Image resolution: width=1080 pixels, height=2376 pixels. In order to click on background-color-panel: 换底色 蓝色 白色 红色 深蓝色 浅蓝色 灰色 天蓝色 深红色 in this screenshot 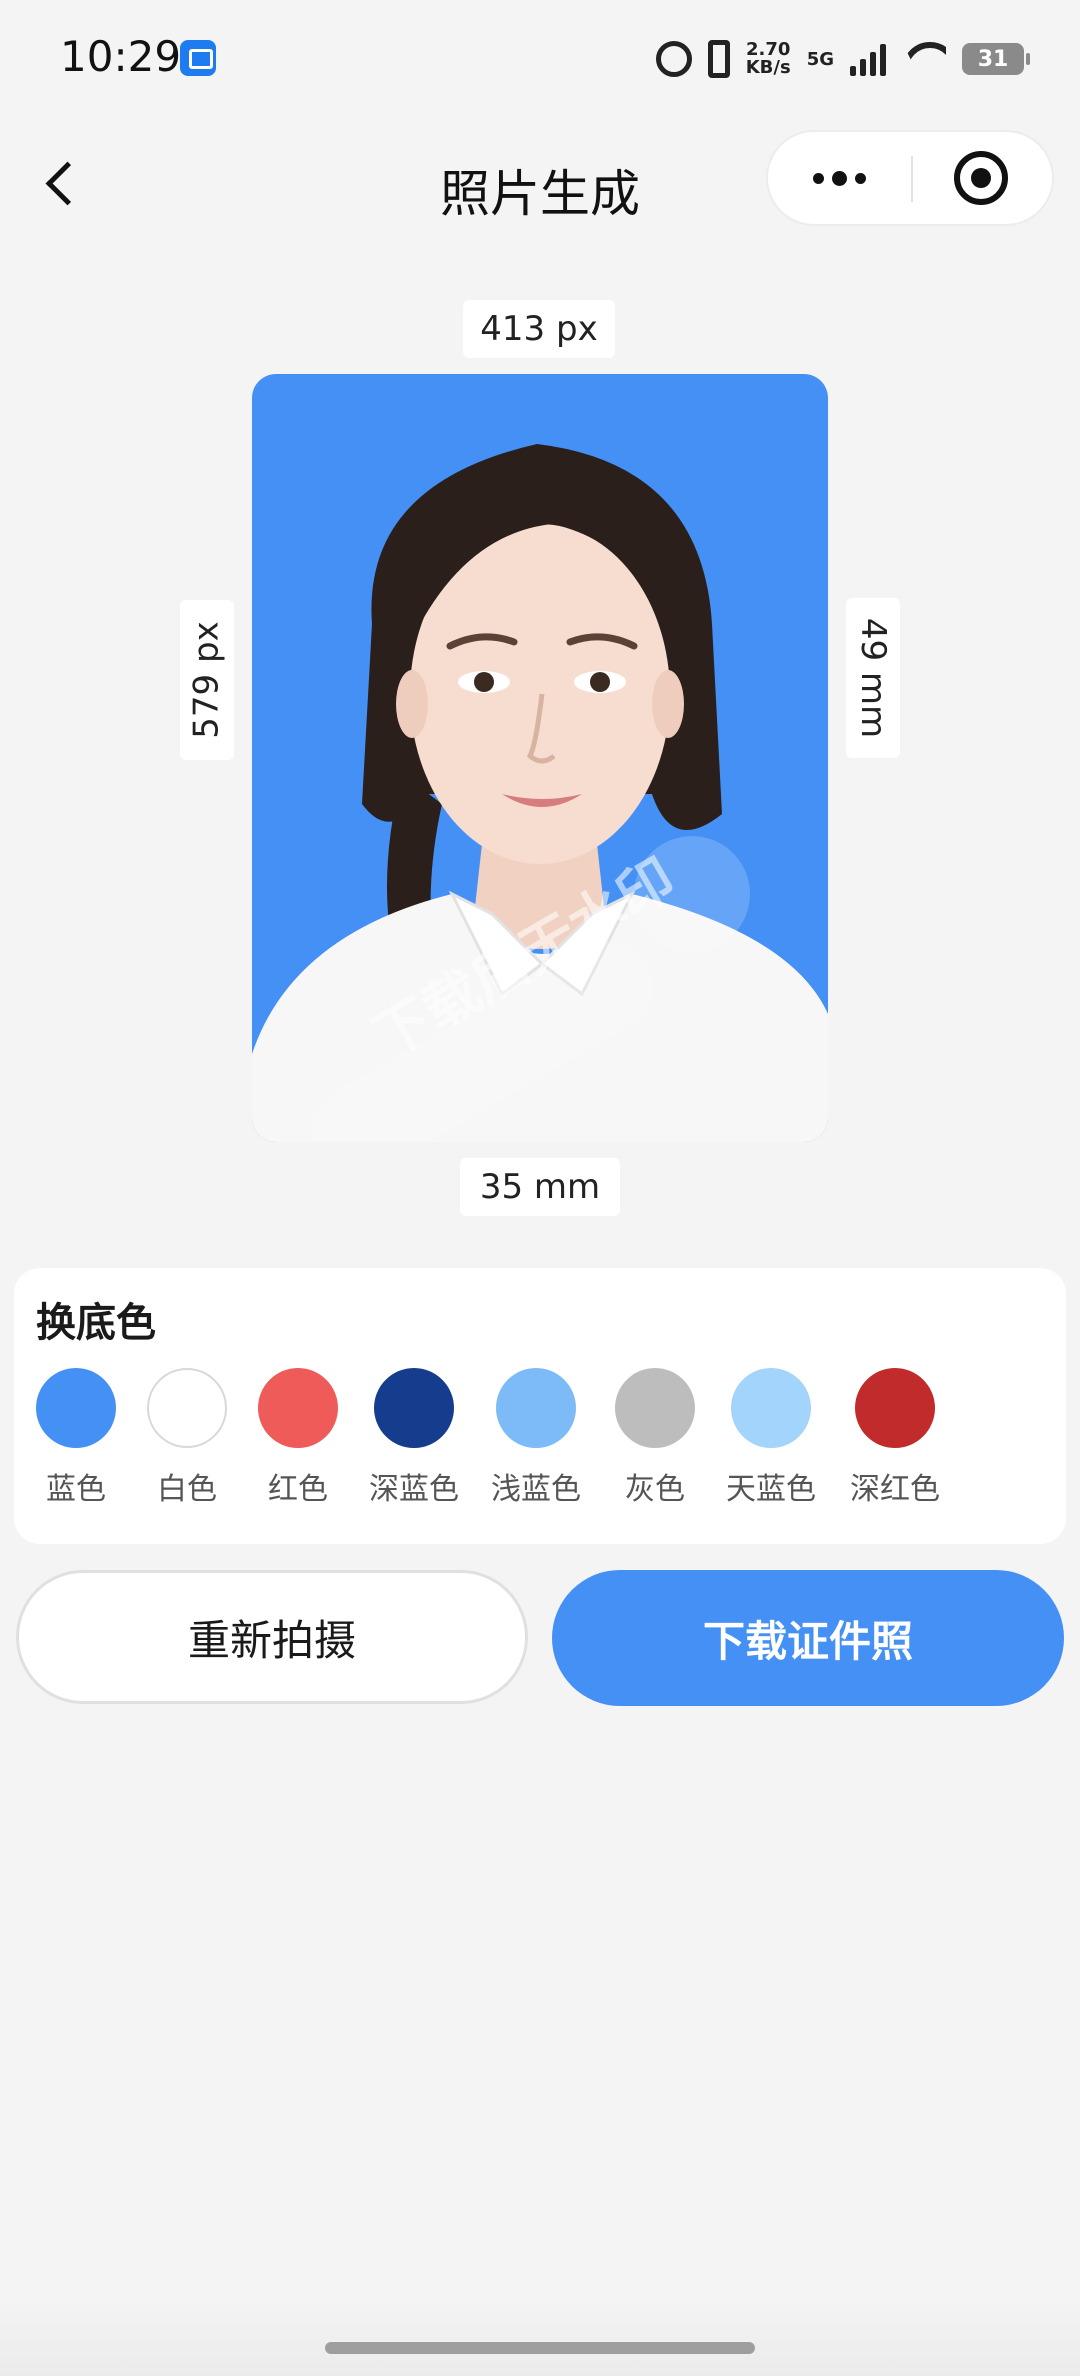, I will do `click(540, 1406)`.